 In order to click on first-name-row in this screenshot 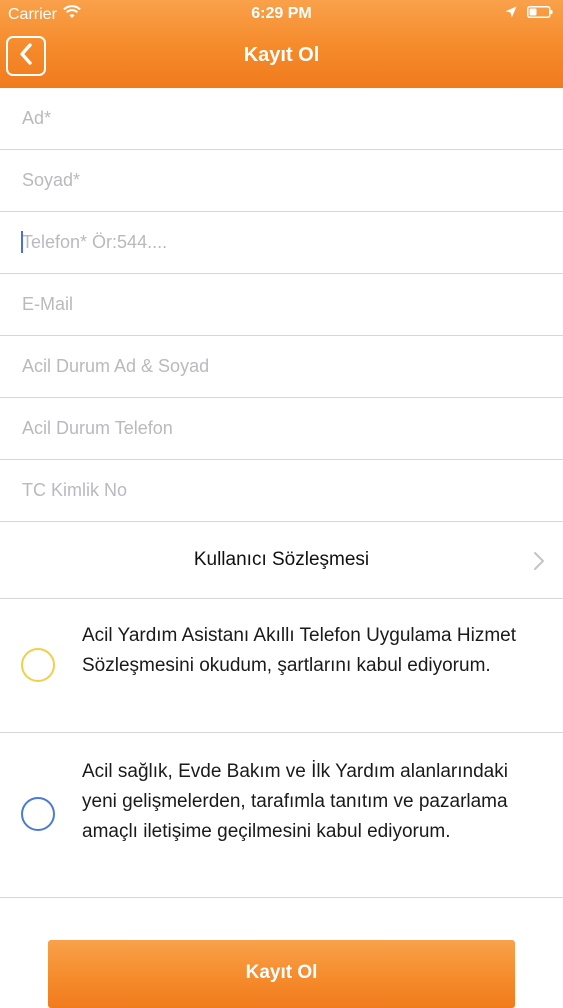, I will do `click(281, 119)`.